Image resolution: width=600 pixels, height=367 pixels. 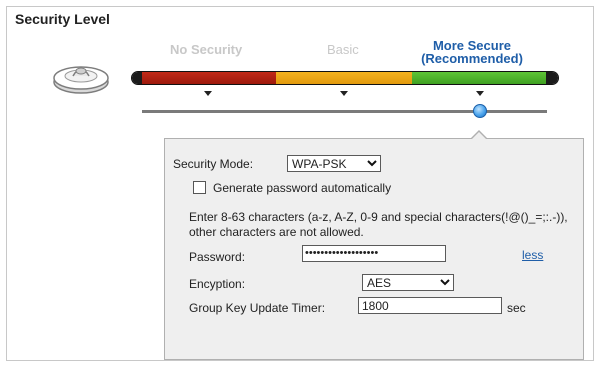 I want to click on generate-password-label: Generate password automatically, so click(x=302, y=188).